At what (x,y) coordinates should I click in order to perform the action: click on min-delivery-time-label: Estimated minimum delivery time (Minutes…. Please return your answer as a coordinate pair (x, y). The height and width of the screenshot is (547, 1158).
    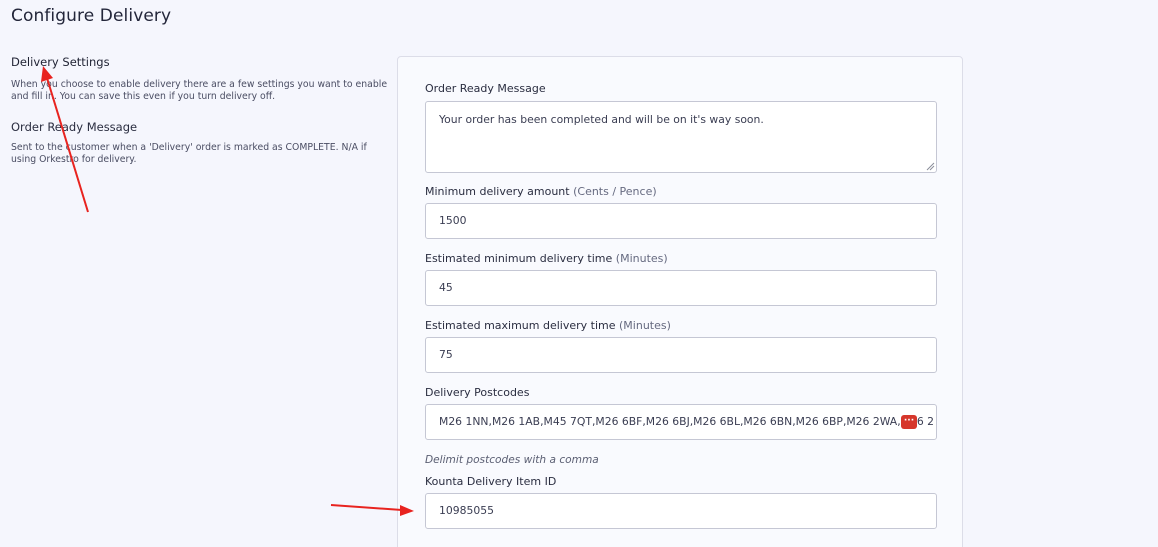
    Looking at the image, I should click on (546, 258).